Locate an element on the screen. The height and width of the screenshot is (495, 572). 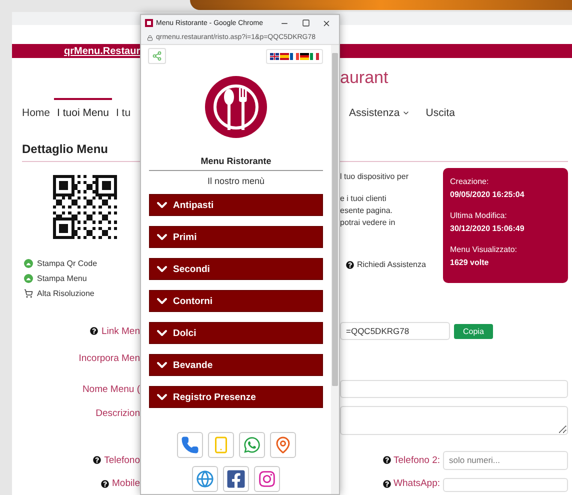
chat-phone-icon is located at coordinates (251, 445).